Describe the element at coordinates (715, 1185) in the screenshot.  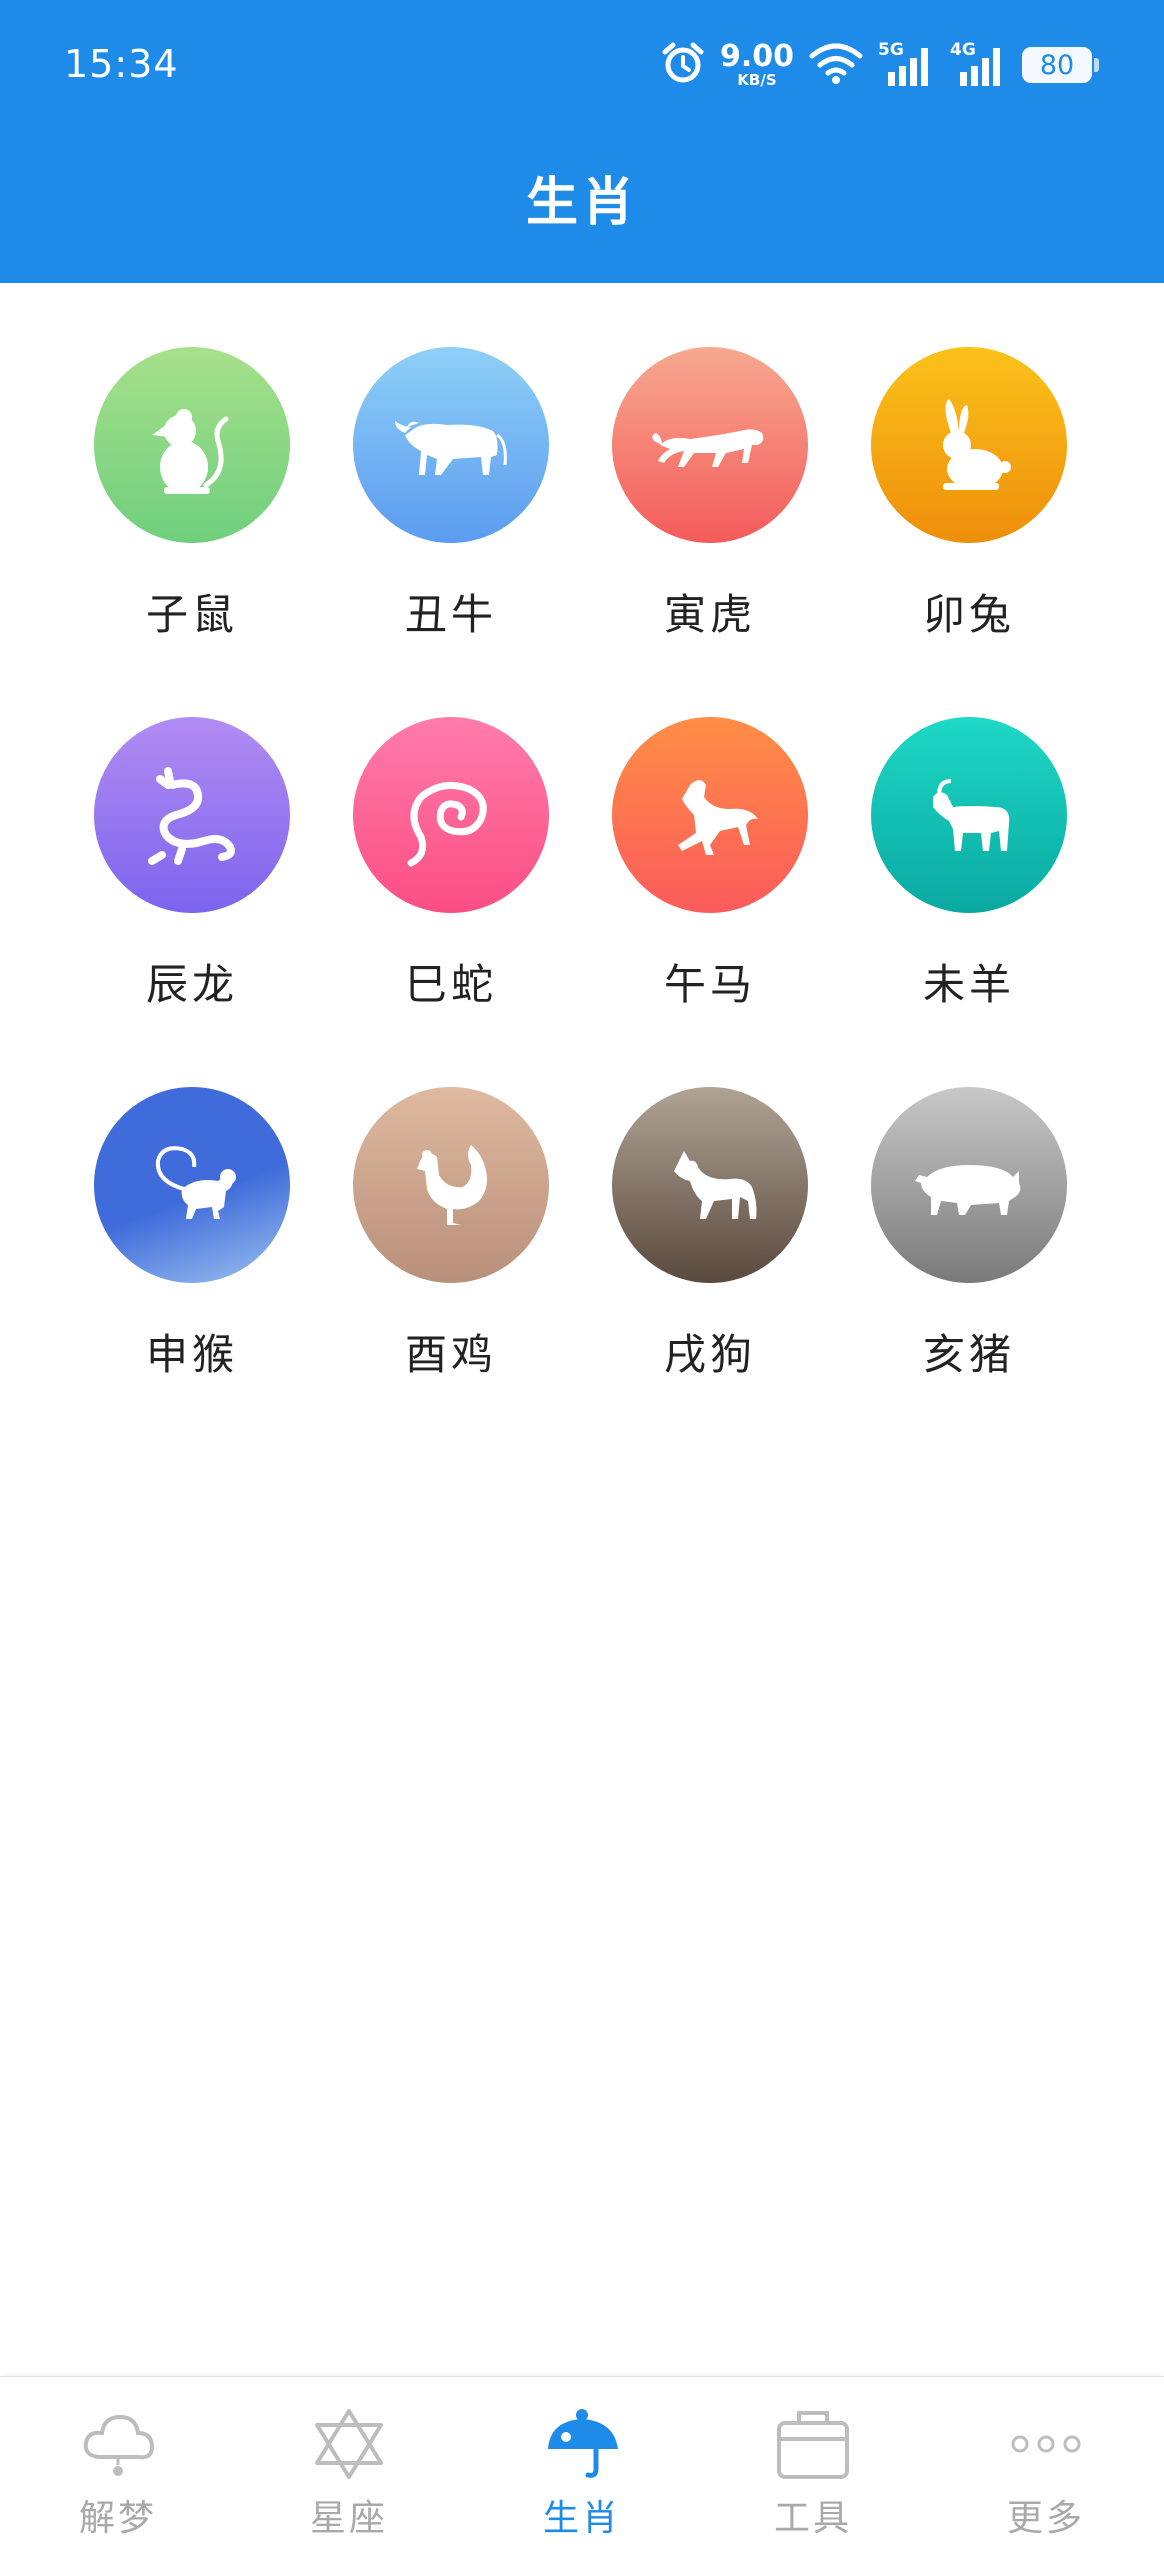
I see `dog-icon` at that location.